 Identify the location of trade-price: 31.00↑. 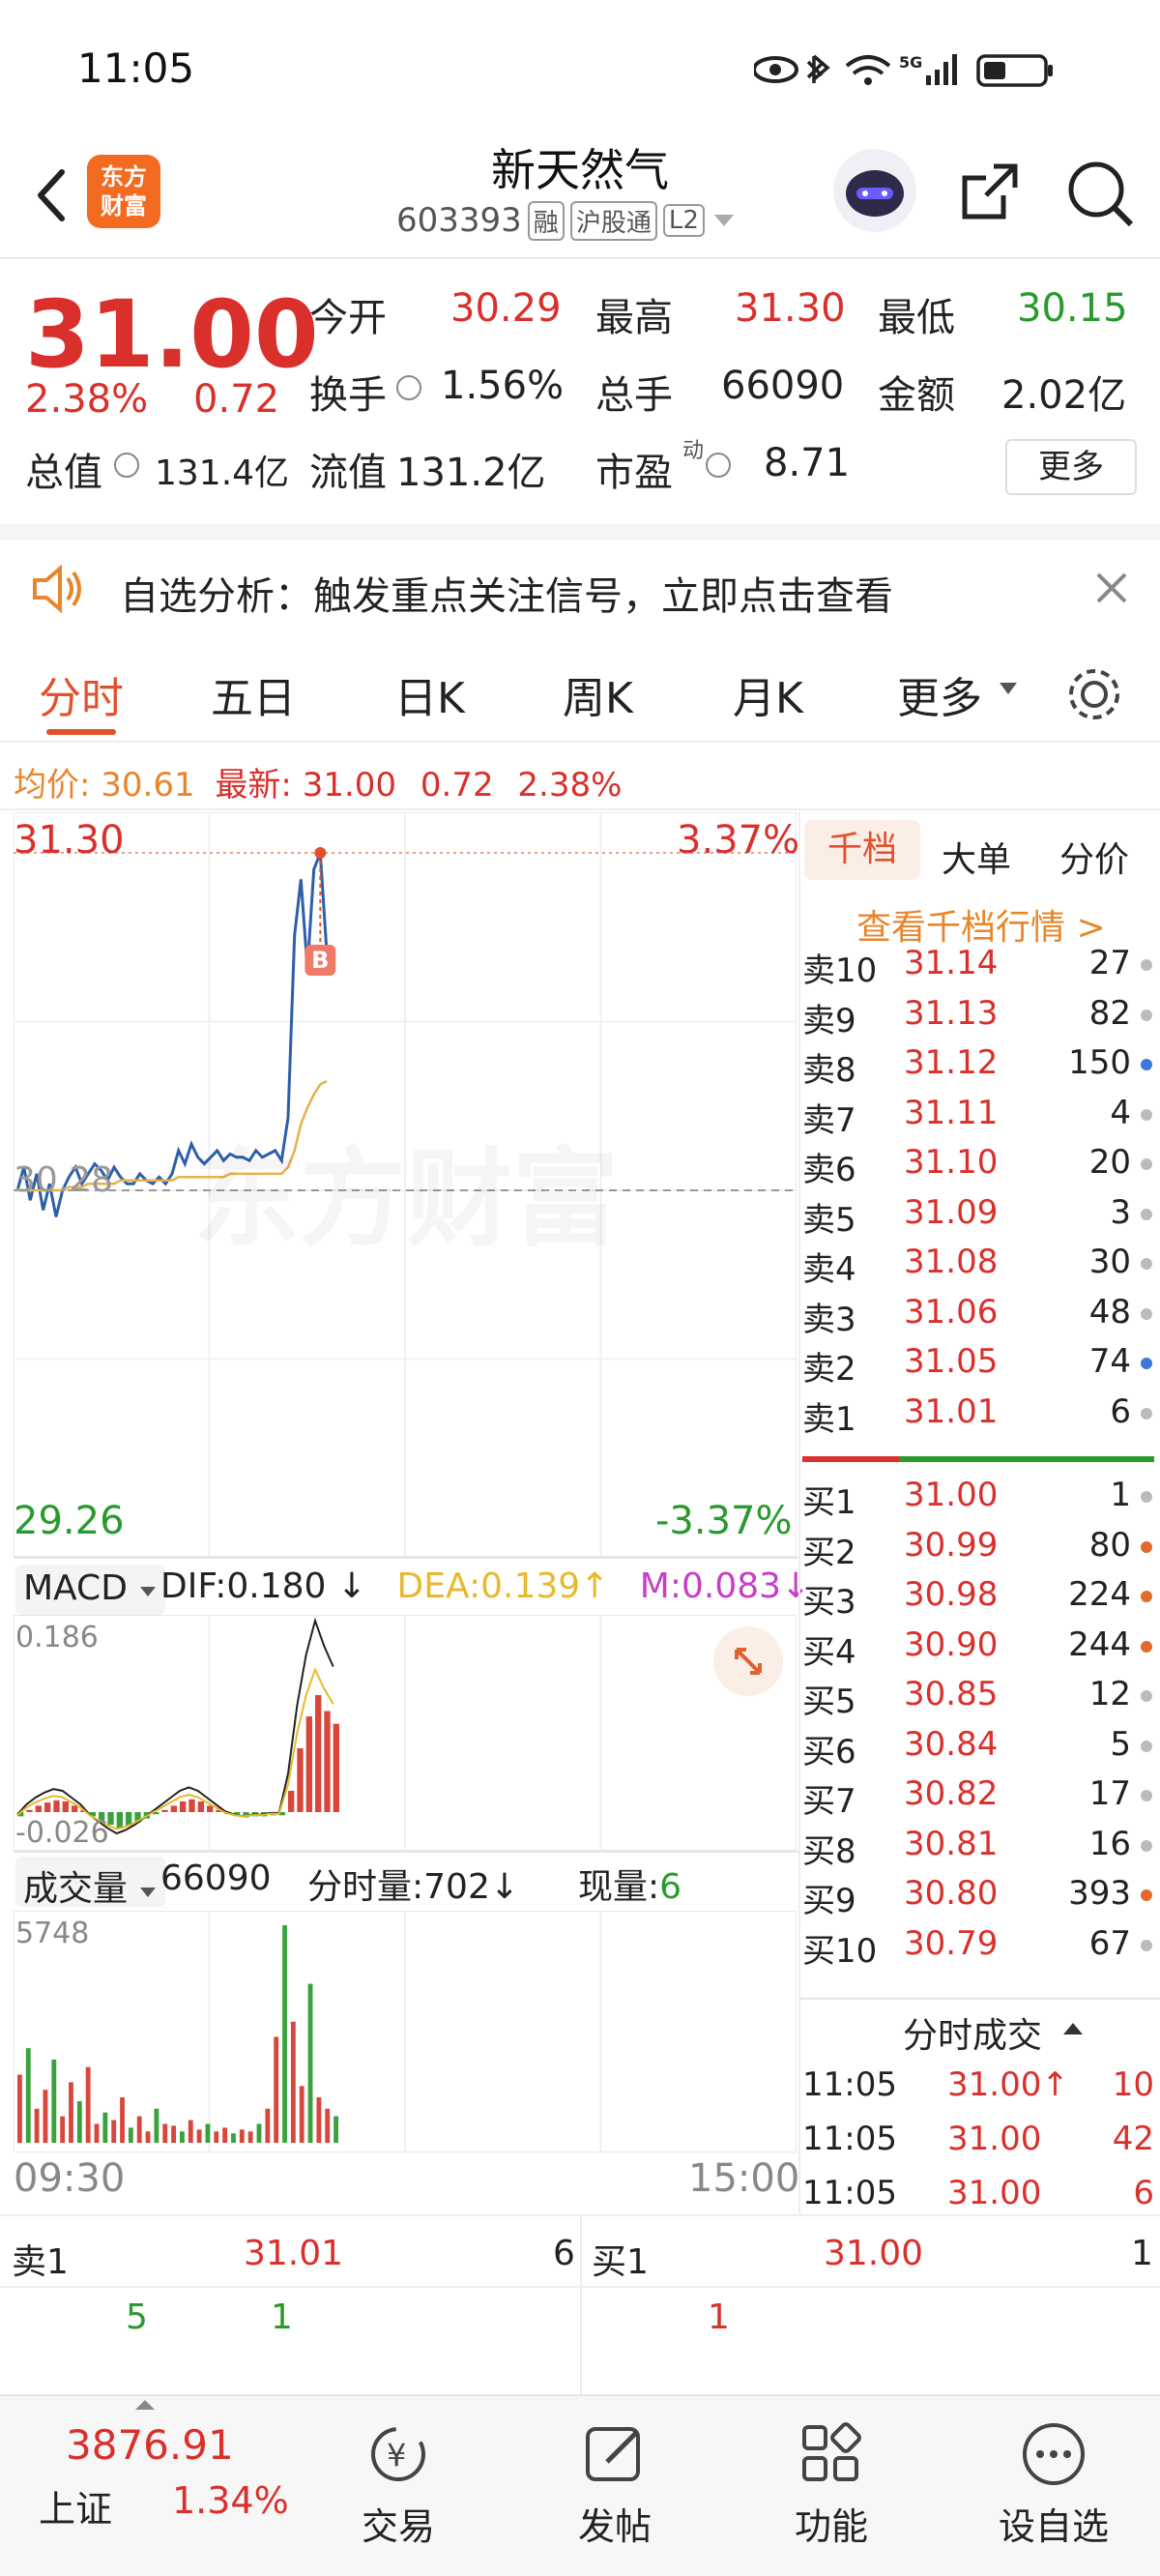
(1008, 2084).